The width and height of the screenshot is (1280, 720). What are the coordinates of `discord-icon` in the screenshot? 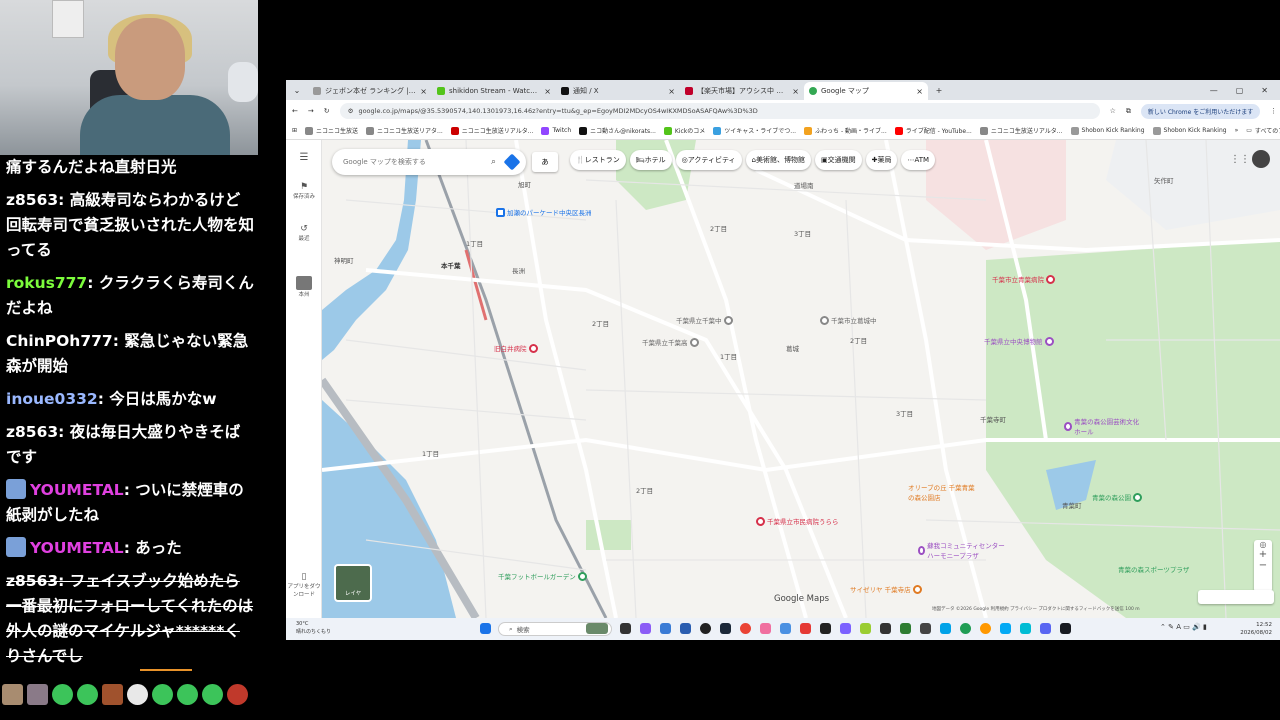 It's located at (1045, 628).